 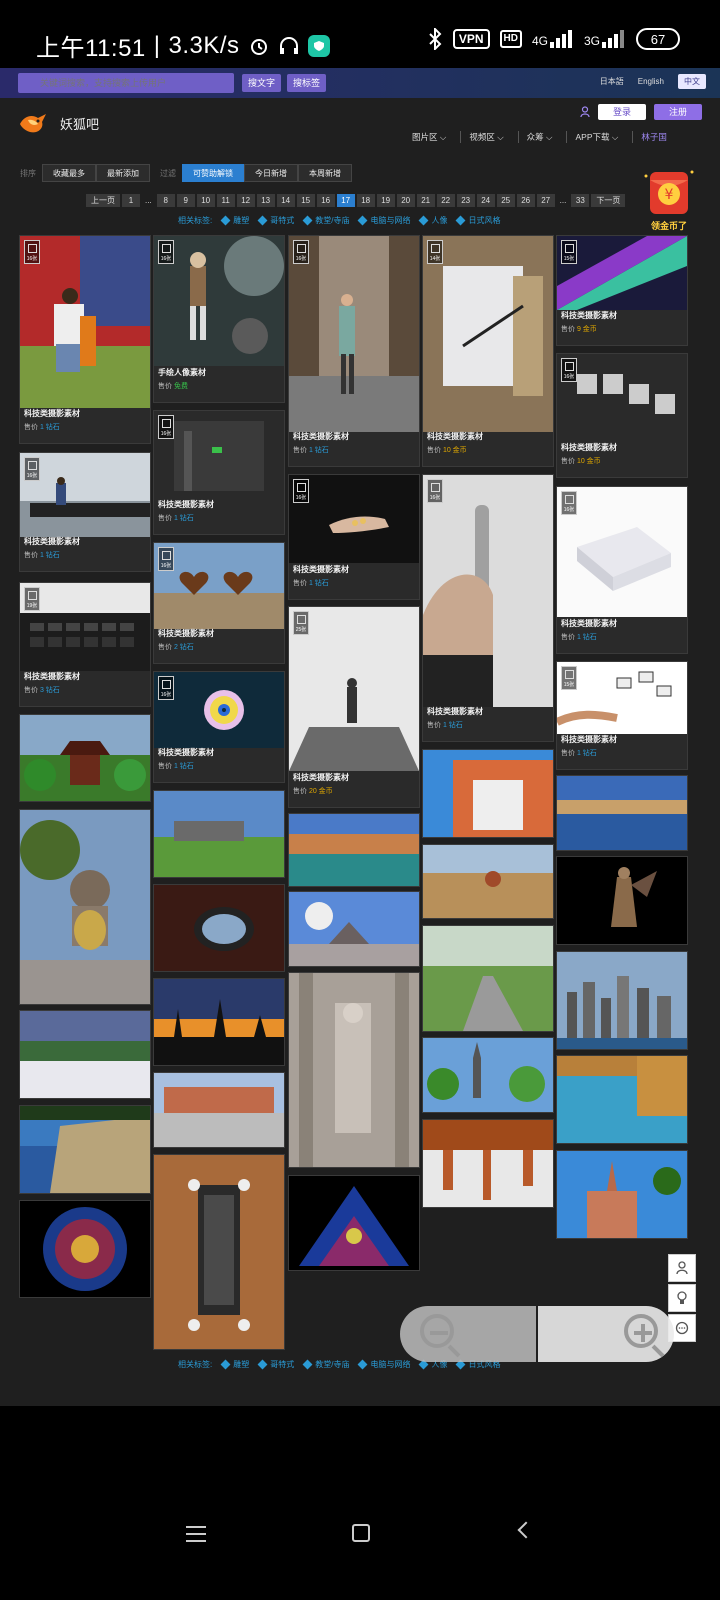 What do you see at coordinates (494, 137) in the screenshot?
I see `nav-videos: 视频区 ⌵` at bounding box center [494, 137].